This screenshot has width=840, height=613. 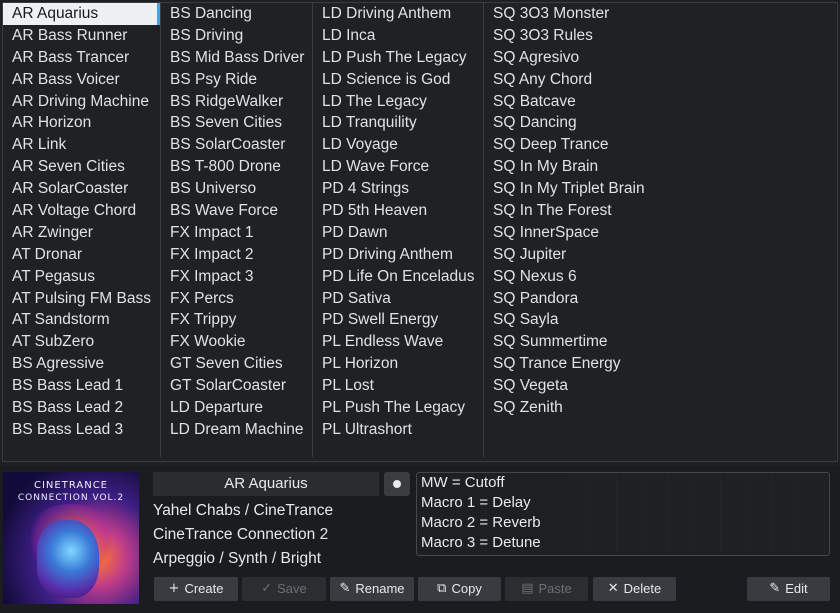 I want to click on preset-item: PL Lost, so click(x=398, y=386).